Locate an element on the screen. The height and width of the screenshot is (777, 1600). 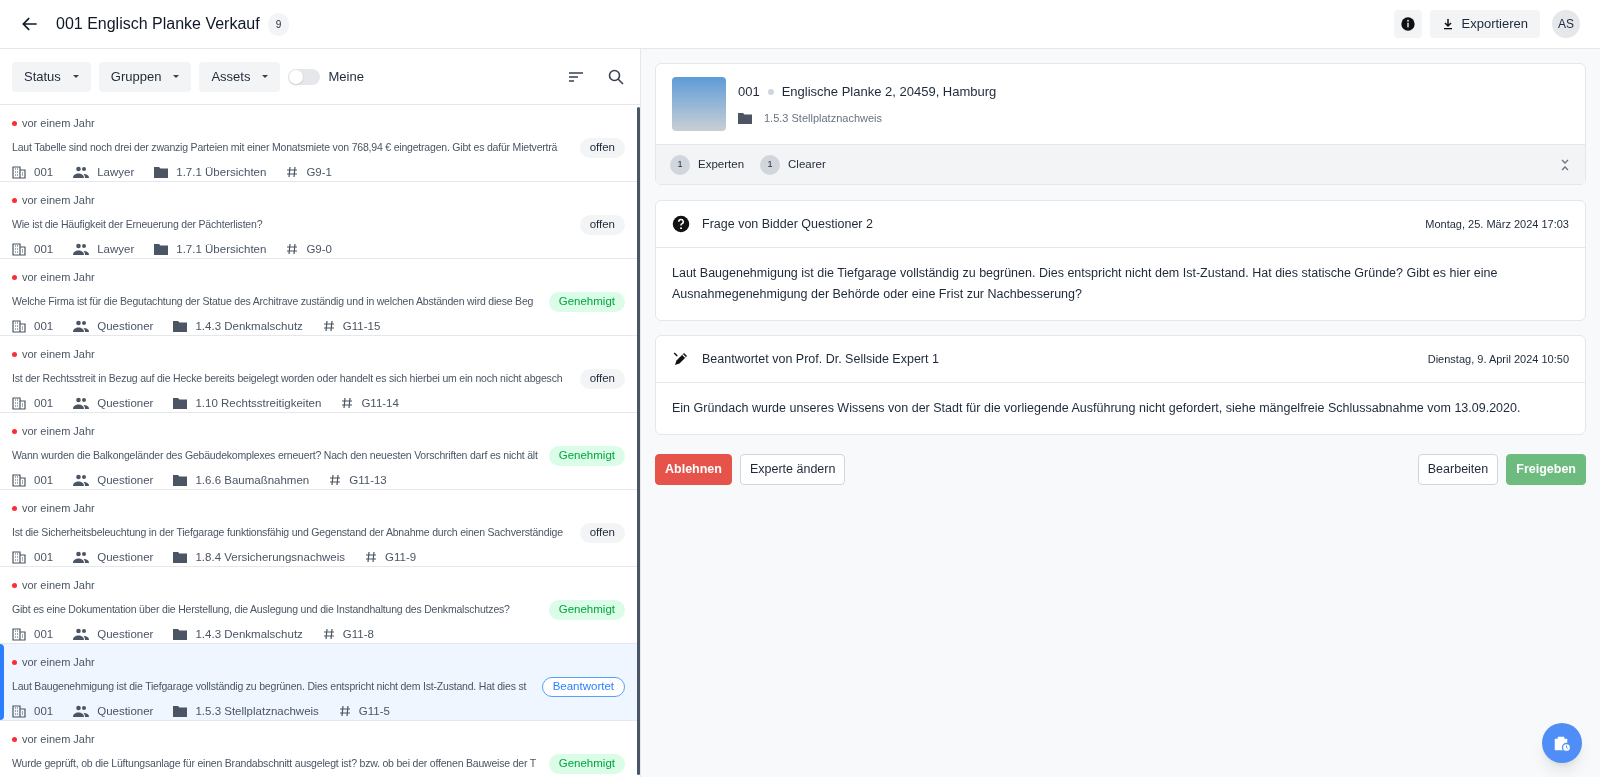
collapse-icon is located at coordinates (1565, 164).